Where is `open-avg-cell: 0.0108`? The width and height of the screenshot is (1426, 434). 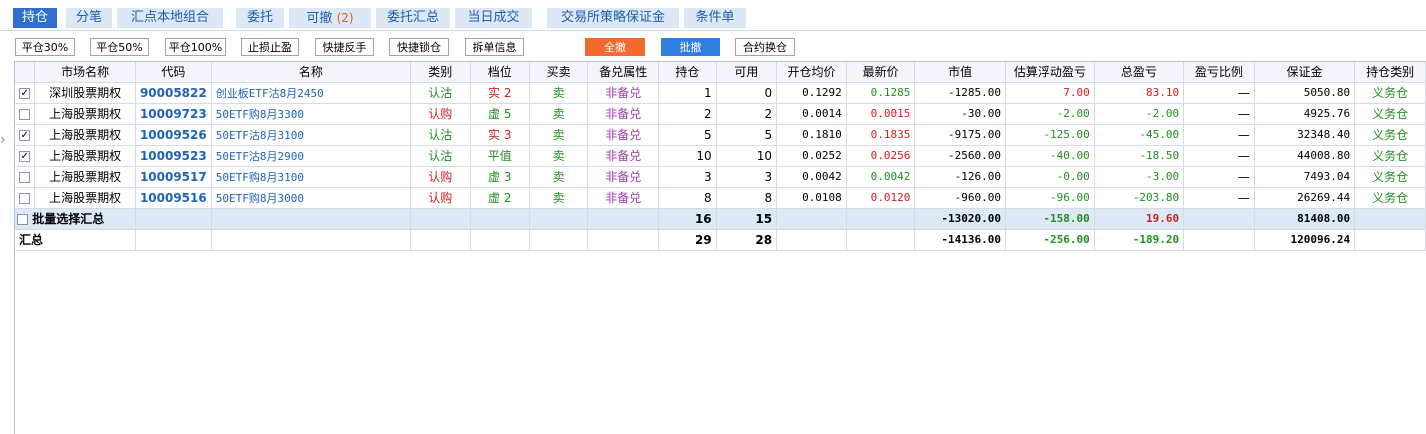 open-avg-cell: 0.0108 is located at coordinates (811, 198).